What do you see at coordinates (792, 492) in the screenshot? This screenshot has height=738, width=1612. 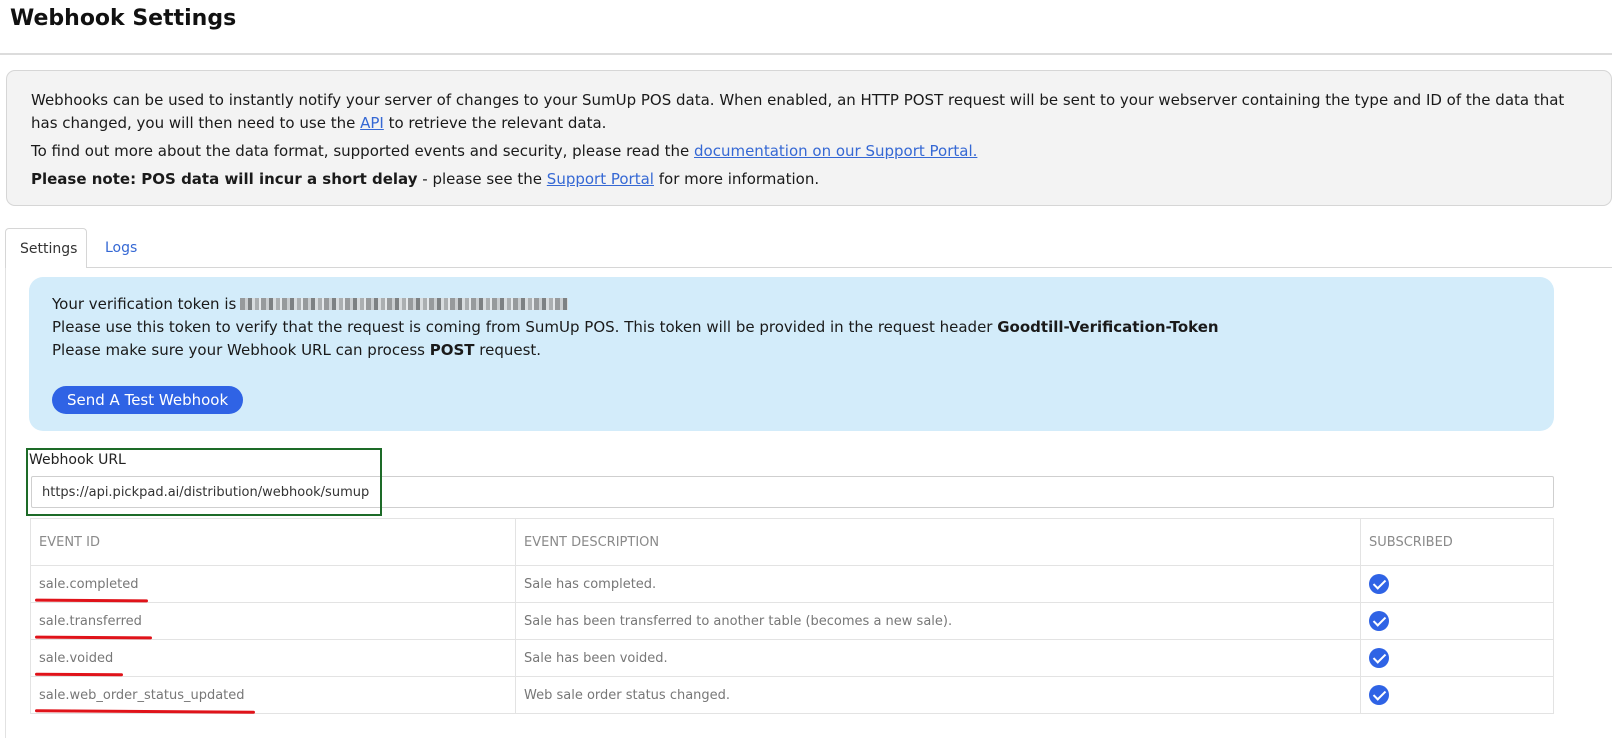 I see `webhook-url-input` at bounding box center [792, 492].